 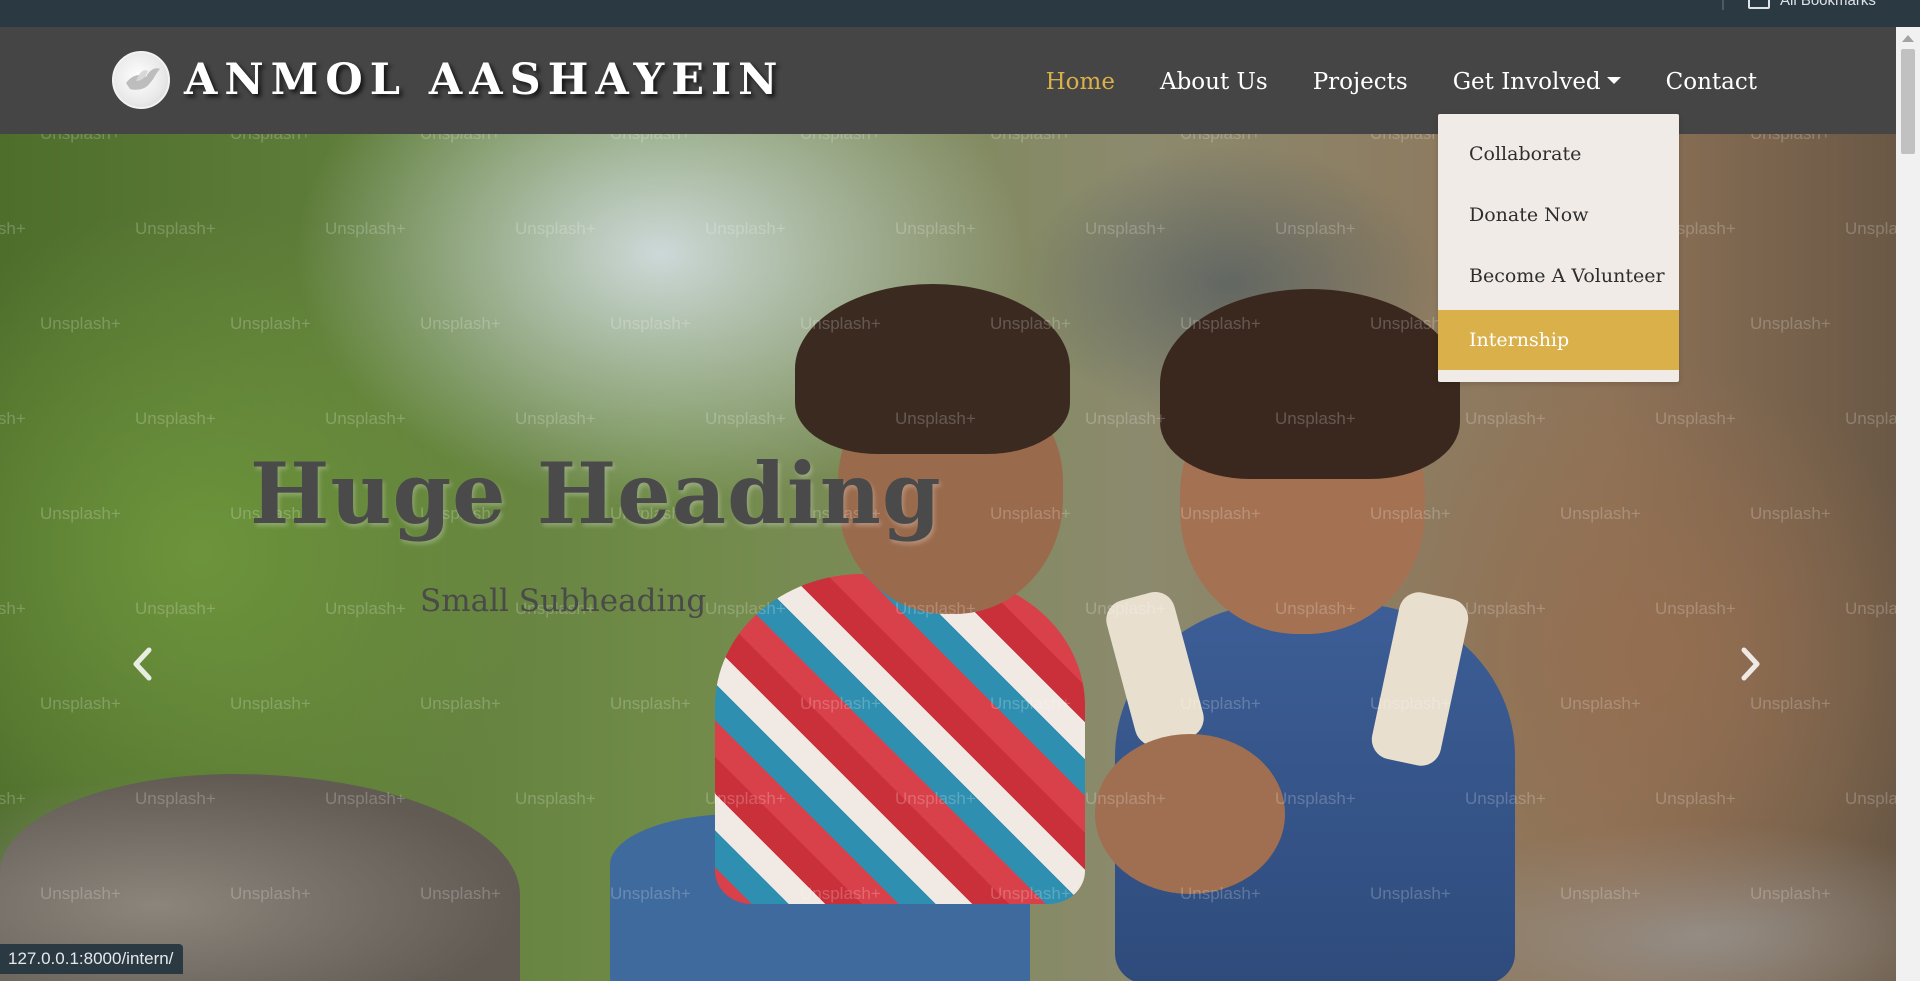 I want to click on chevron-left-icon, so click(x=142, y=664).